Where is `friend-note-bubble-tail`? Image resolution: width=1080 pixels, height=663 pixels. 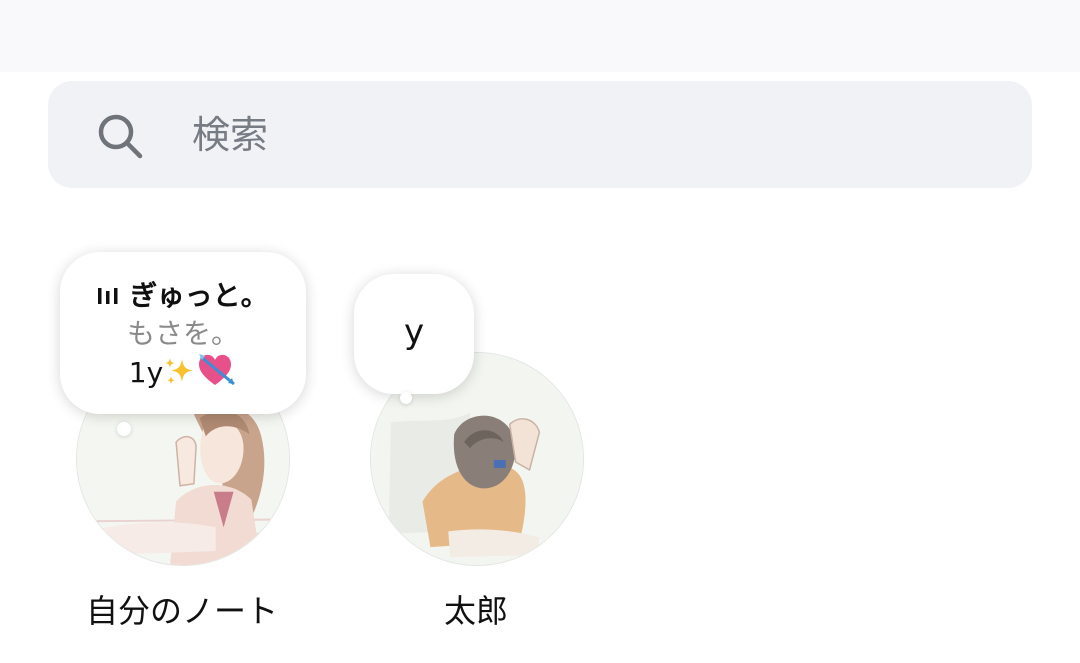 friend-note-bubble-tail is located at coordinates (406, 398).